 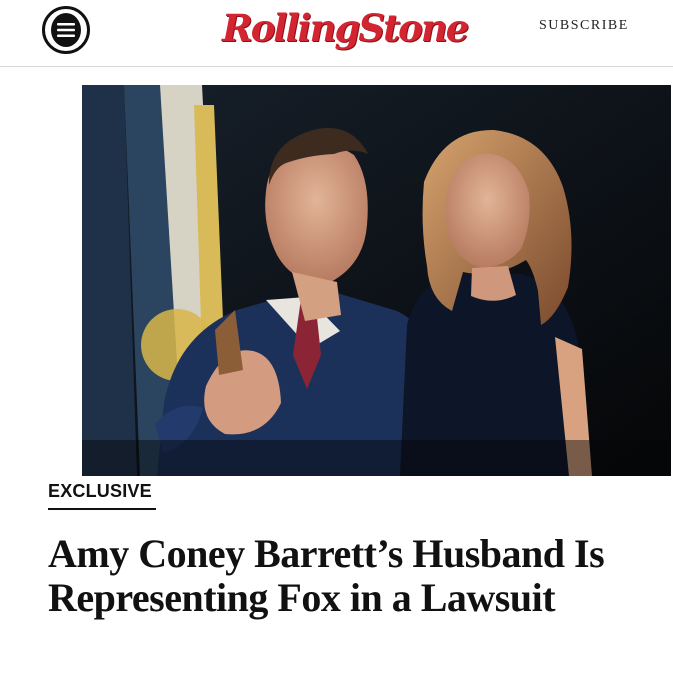 I want to click on site-header: RollingStone SUBSCRIBE, so click(x=336, y=33).